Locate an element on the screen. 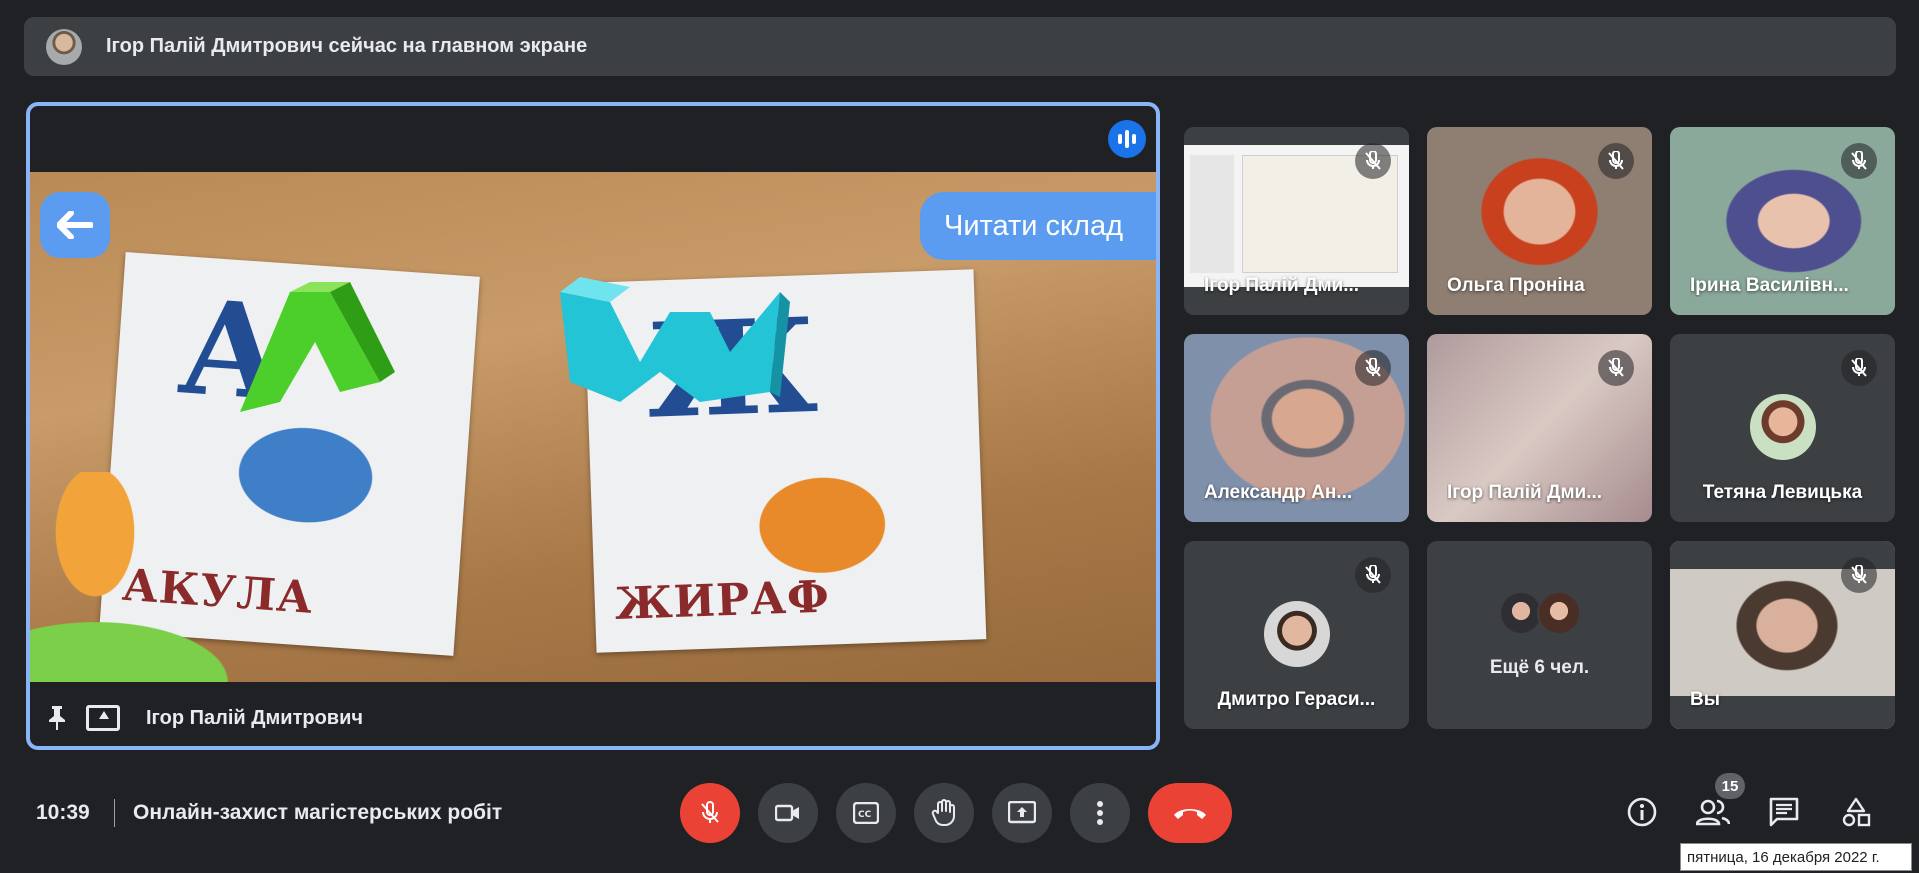  camera-icon is located at coordinates (787, 813).